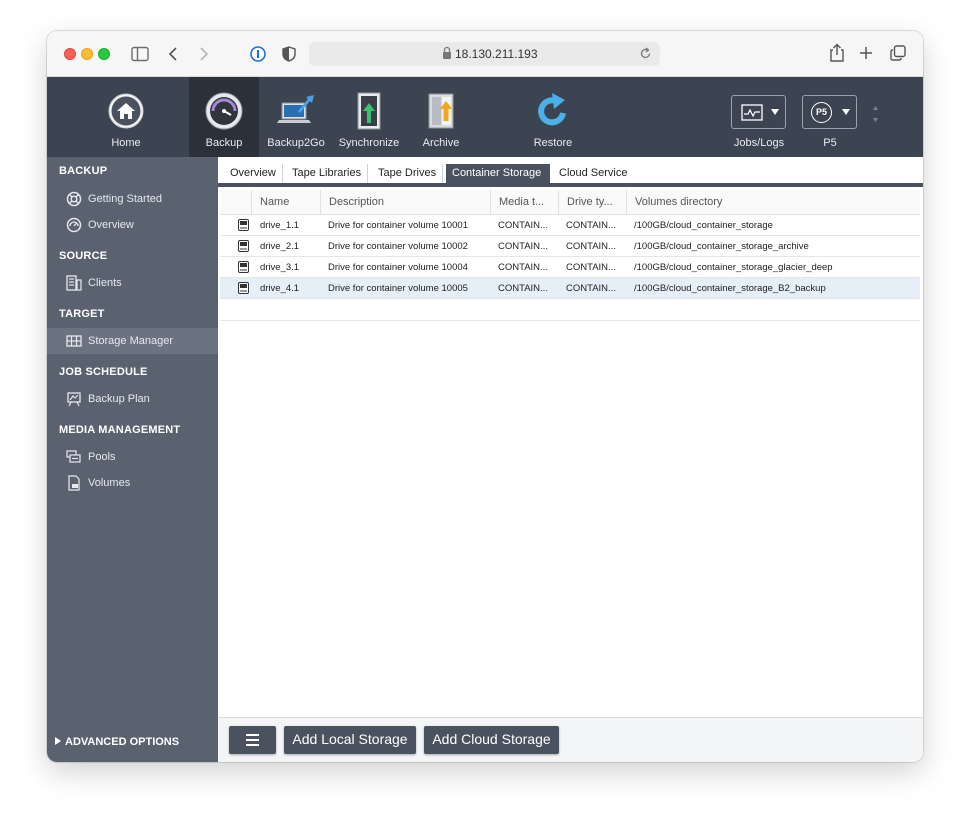 This screenshot has width=970, height=825. I want to click on sidebar-item-label: Getting Started, so click(125, 199).